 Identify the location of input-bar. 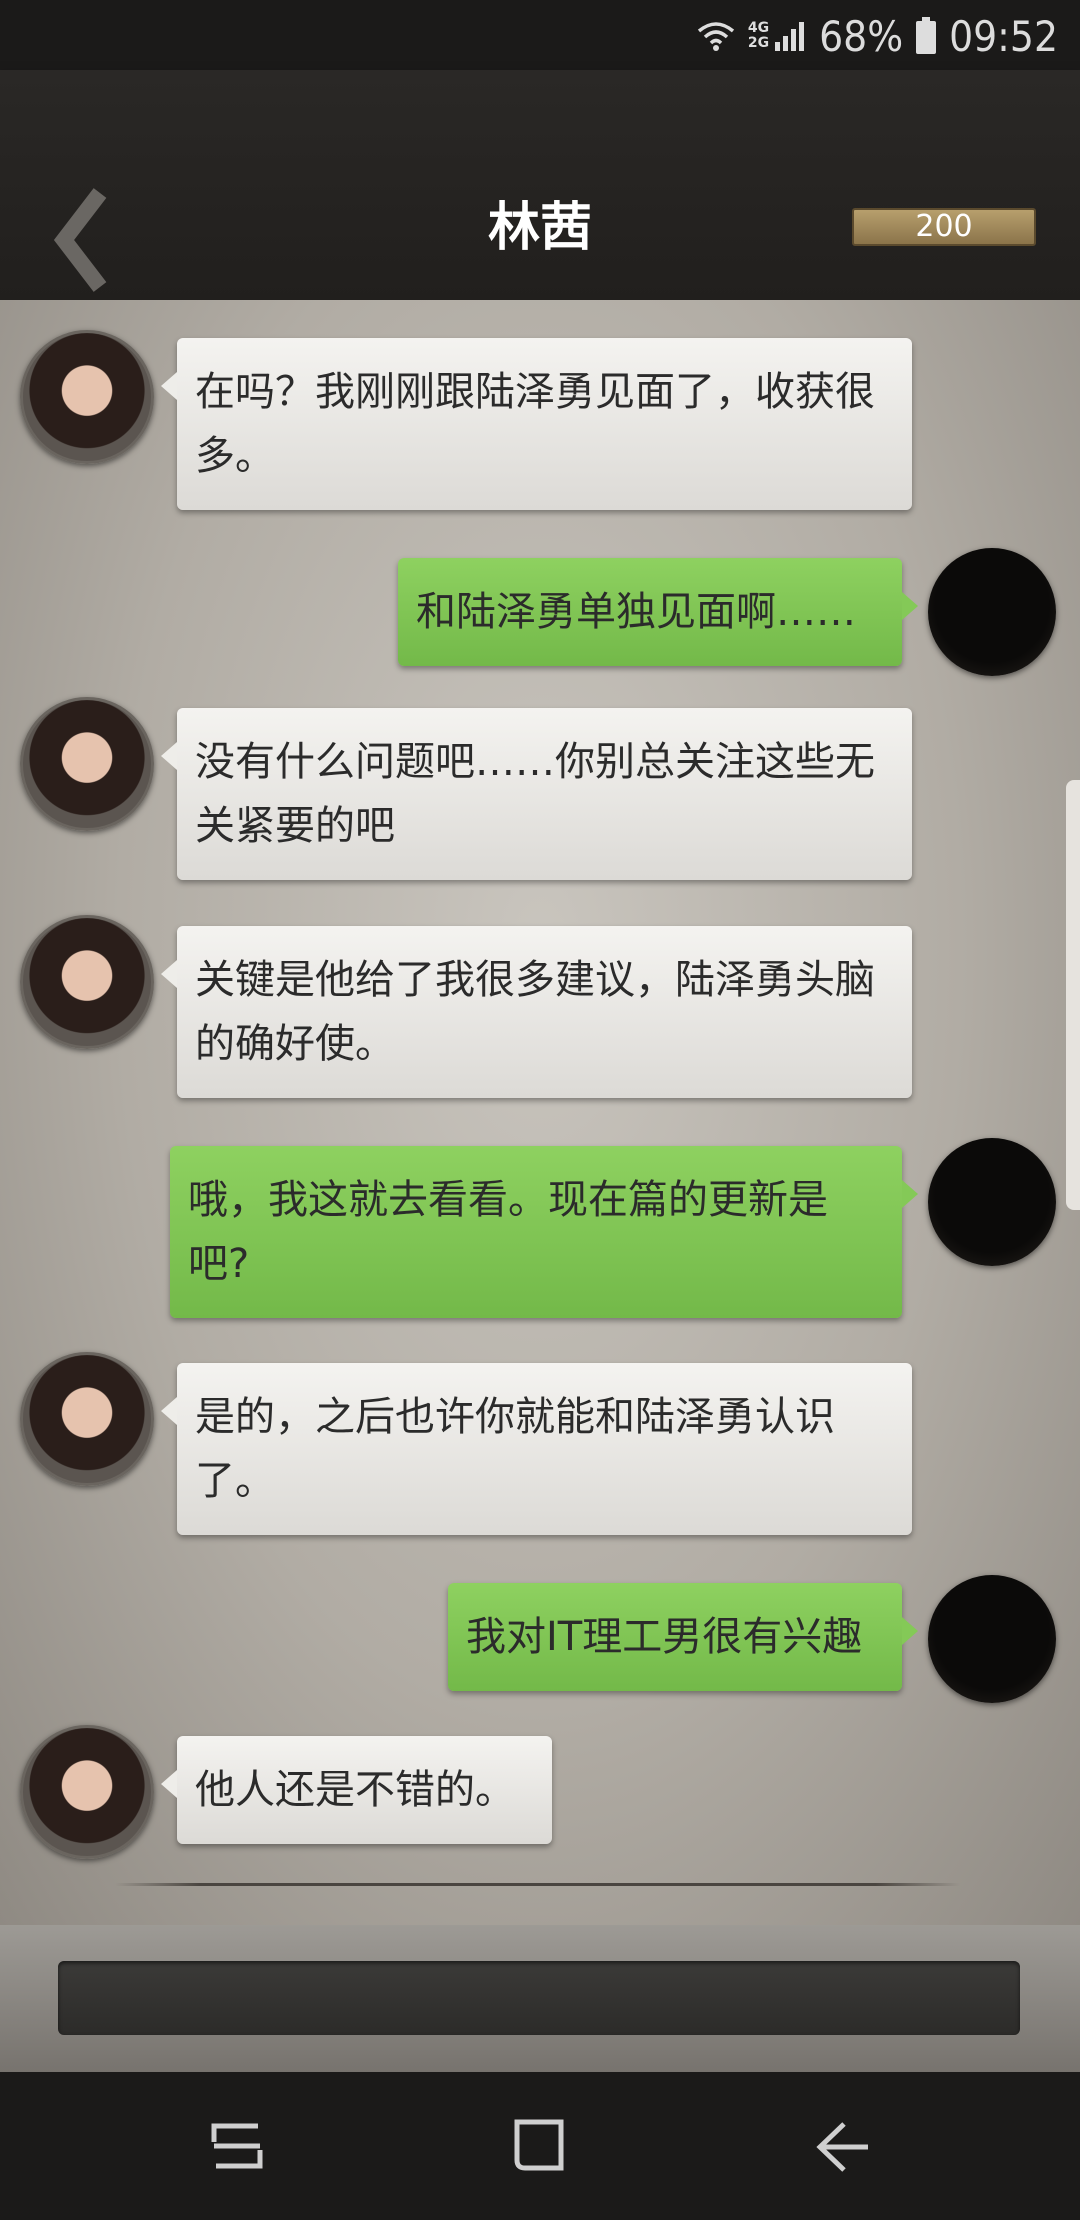
(540, 1998).